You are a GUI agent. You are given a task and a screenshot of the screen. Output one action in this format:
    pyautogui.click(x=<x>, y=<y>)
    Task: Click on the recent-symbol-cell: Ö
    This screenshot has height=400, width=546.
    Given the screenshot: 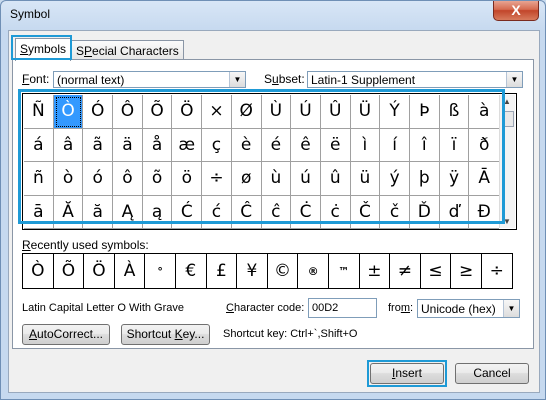 What is the action you would take?
    pyautogui.click(x=99, y=271)
    